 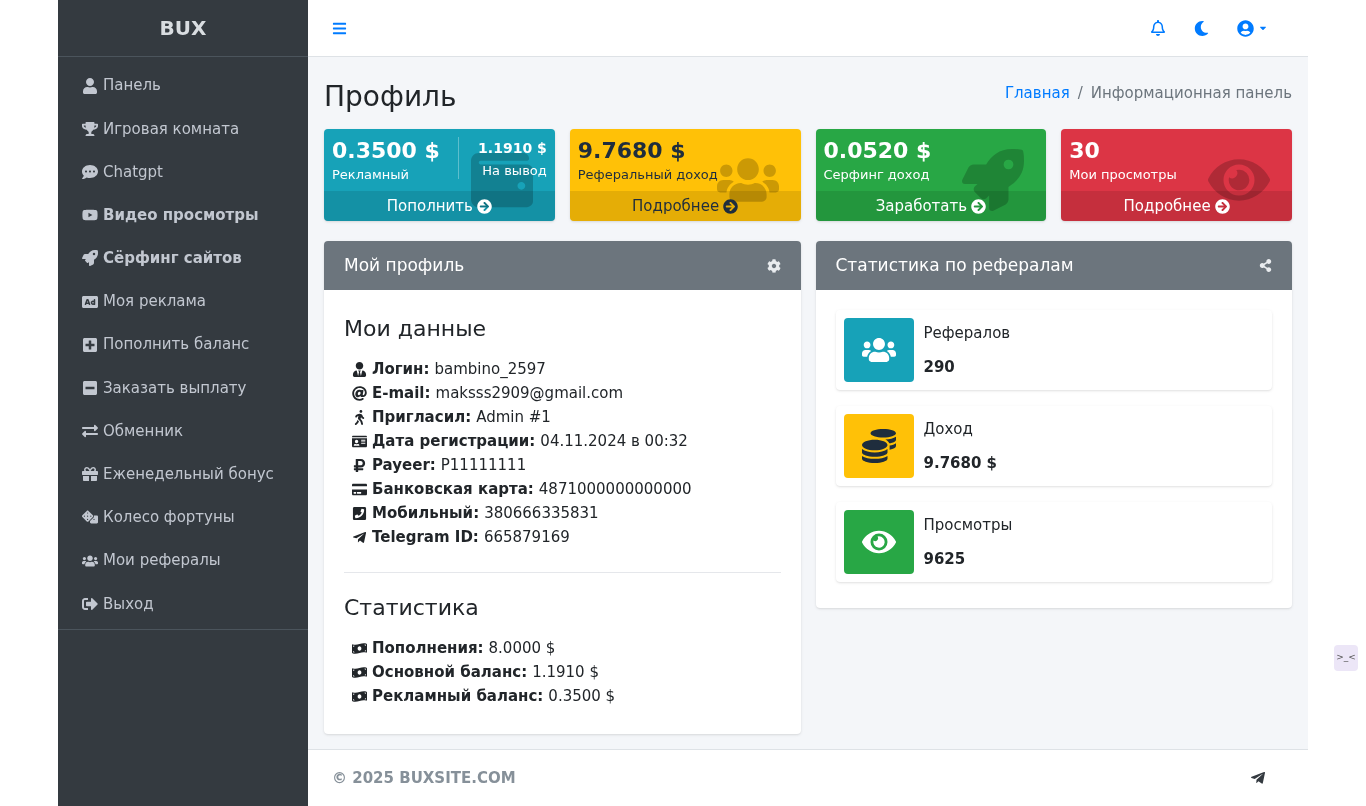 What do you see at coordinates (877, 151) in the screenshot?
I see `box-value: 0.0520 $` at bounding box center [877, 151].